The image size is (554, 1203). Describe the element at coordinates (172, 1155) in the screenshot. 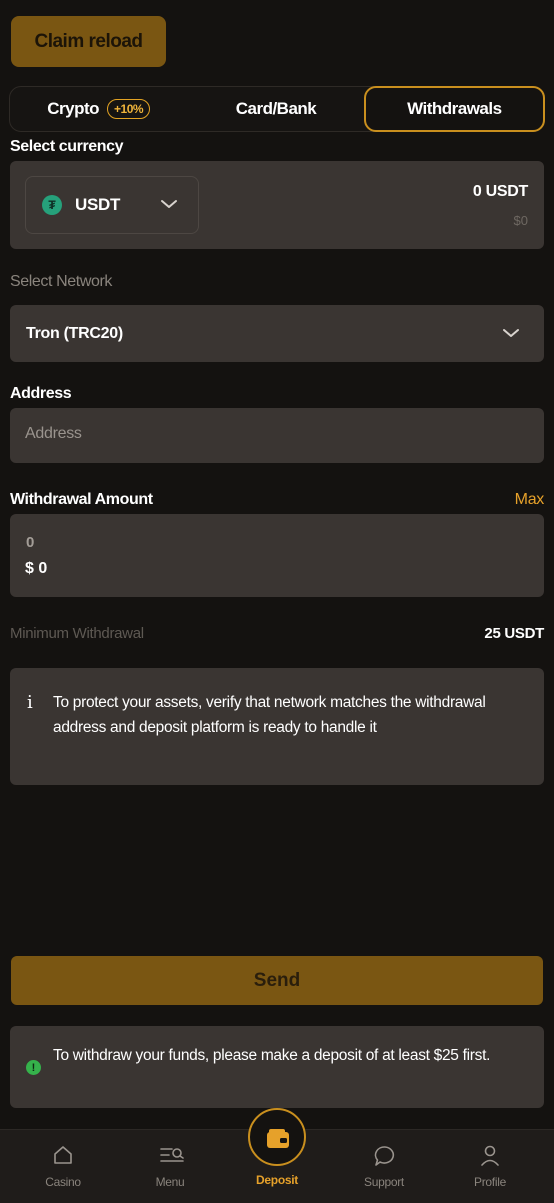

I see `menu-search-icon` at that location.